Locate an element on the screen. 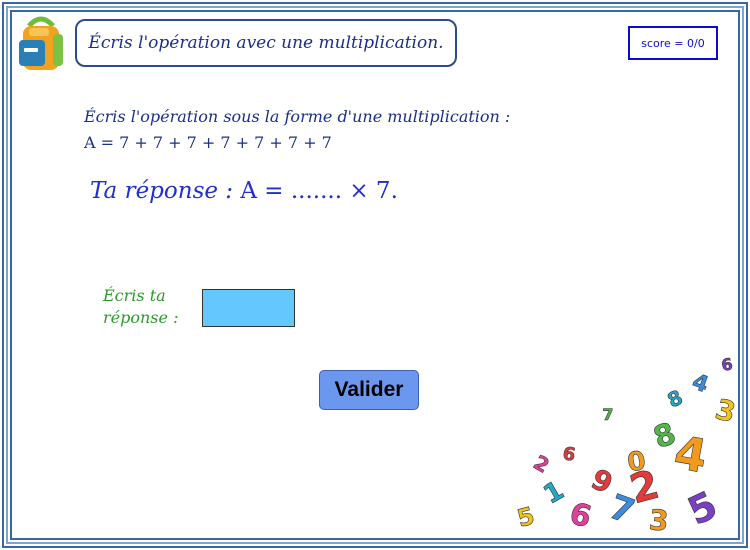 This screenshot has width=750, height=550. decorative-digit: 0 is located at coordinates (636, 462).